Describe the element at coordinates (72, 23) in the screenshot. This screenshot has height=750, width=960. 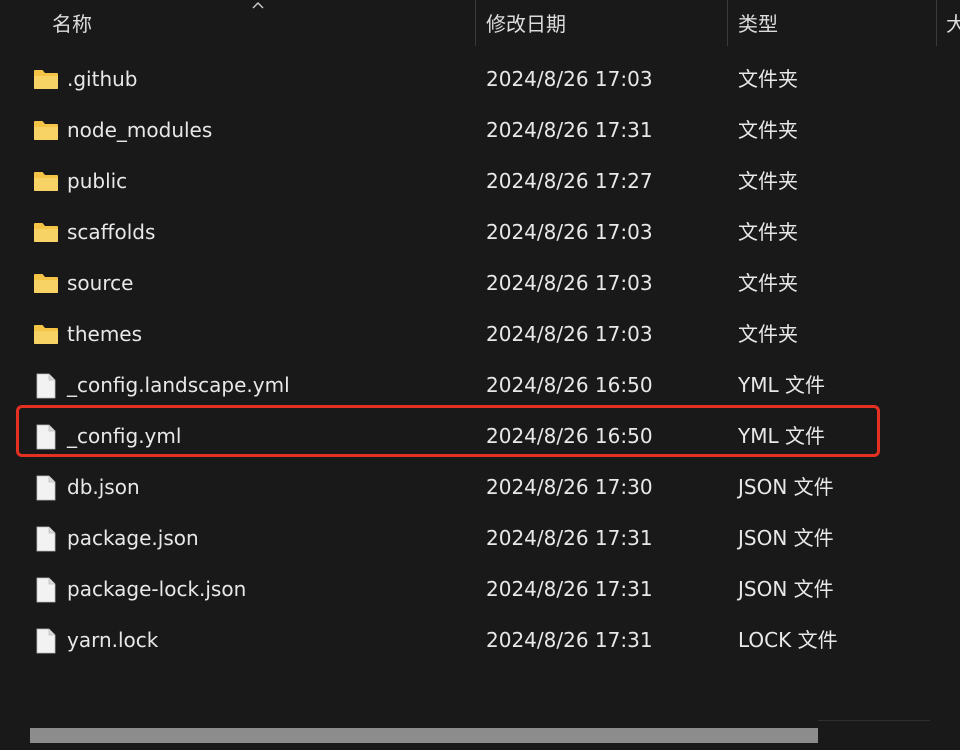
I see `column-header-name: 名称` at that location.